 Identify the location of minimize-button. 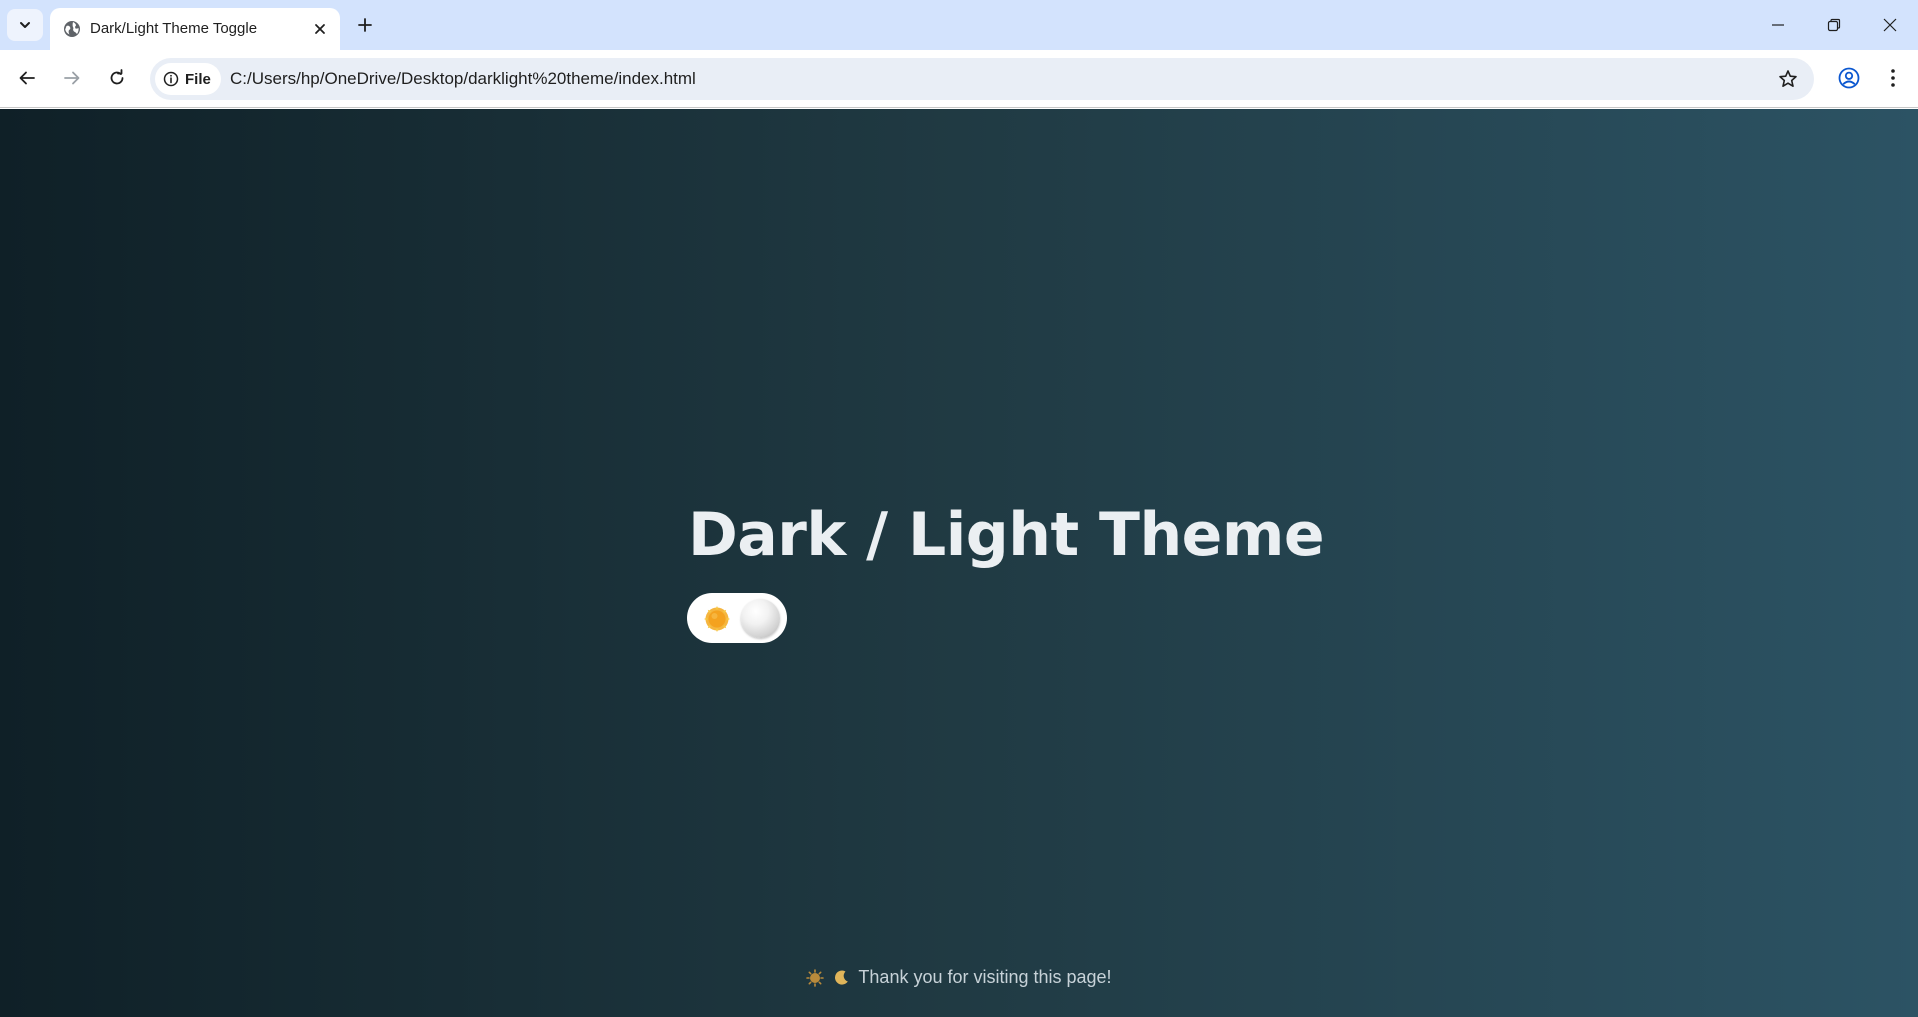
(1778, 25).